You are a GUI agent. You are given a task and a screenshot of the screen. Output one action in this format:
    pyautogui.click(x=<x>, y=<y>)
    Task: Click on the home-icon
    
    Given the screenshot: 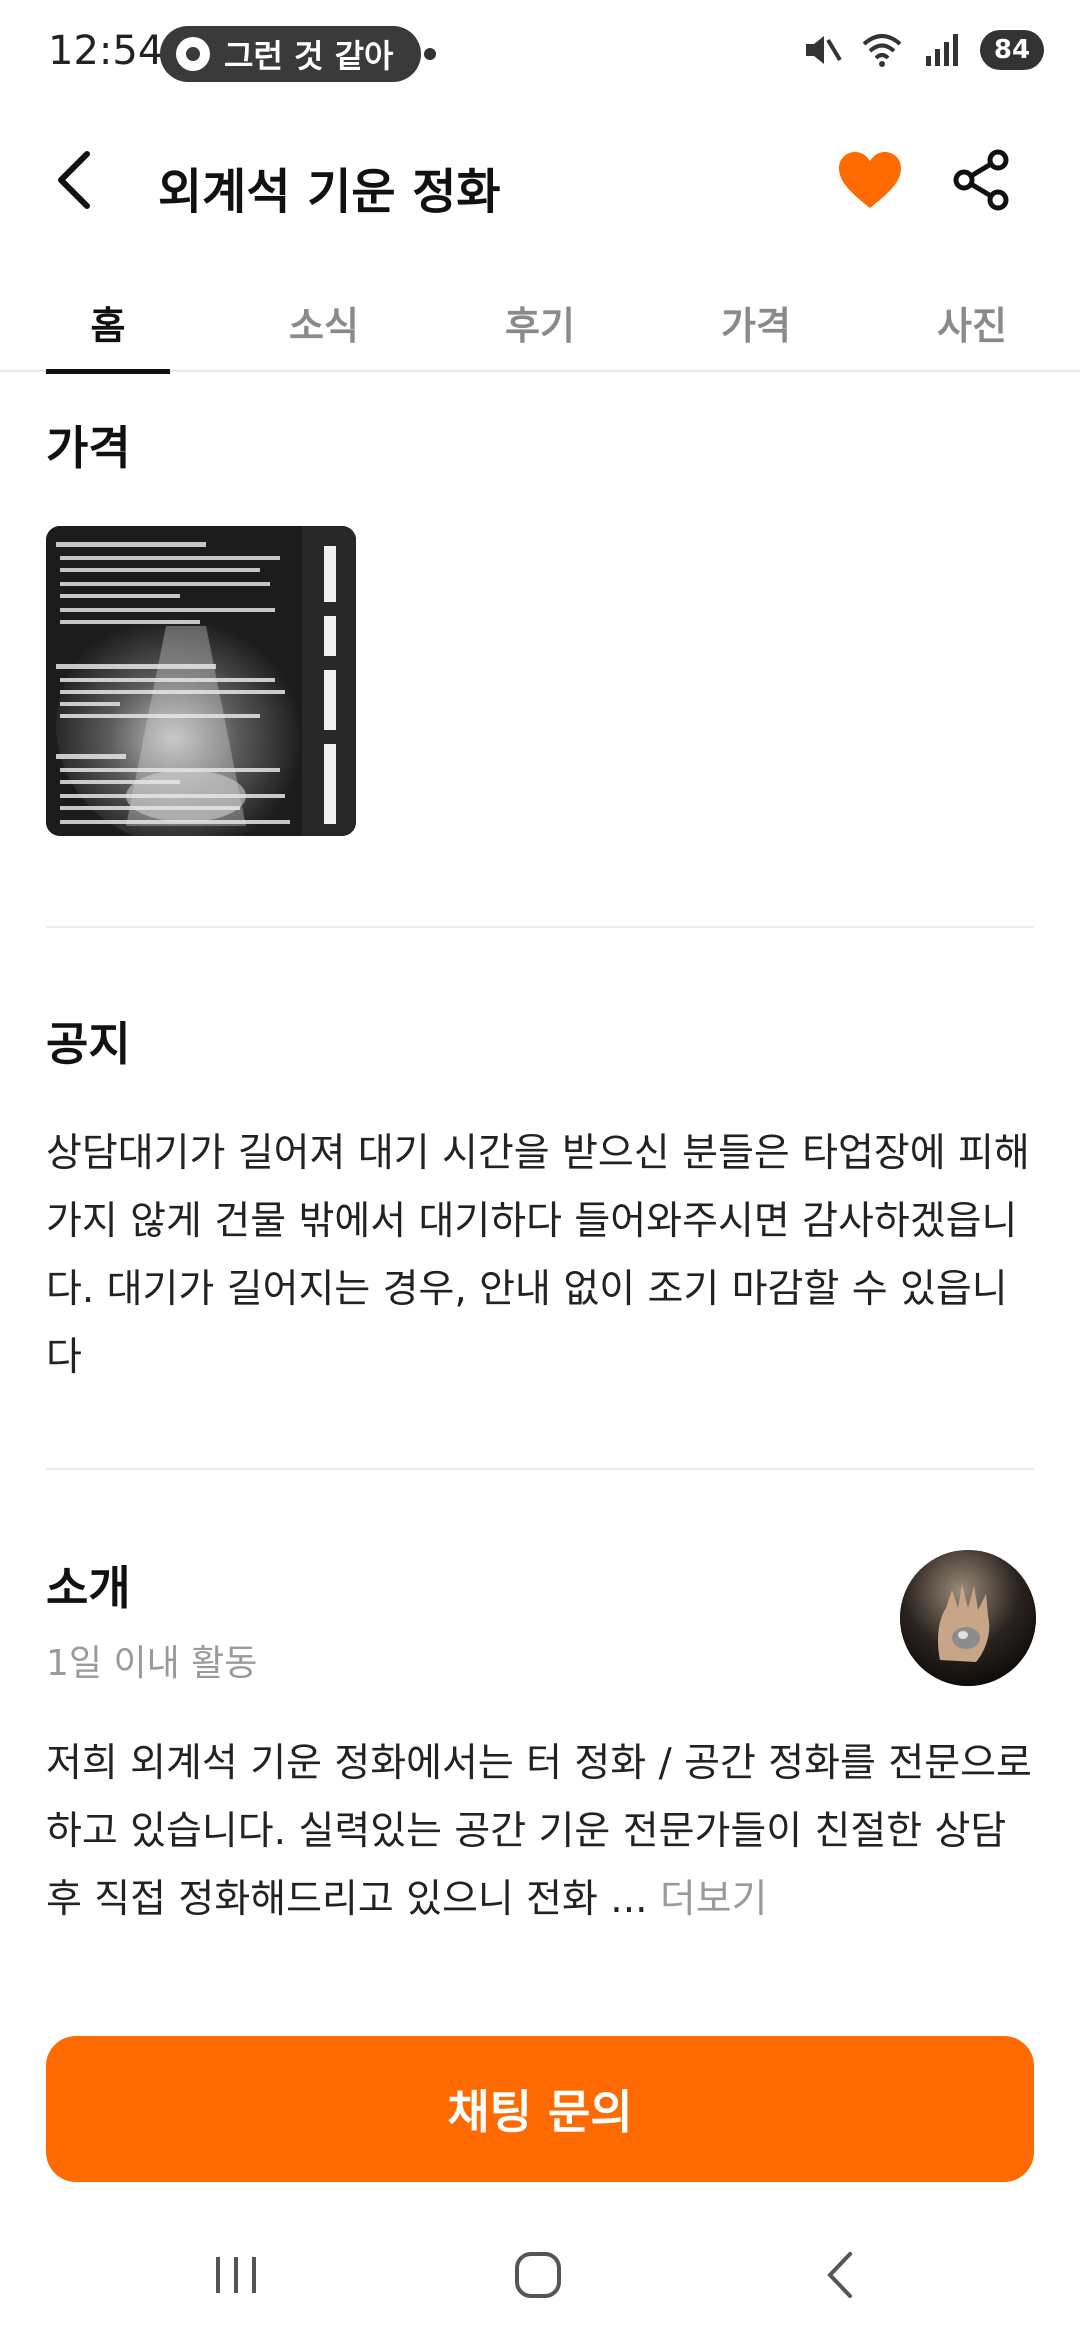 What is the action you would take?
    pyautogui.click(x=538, y=2275)
    